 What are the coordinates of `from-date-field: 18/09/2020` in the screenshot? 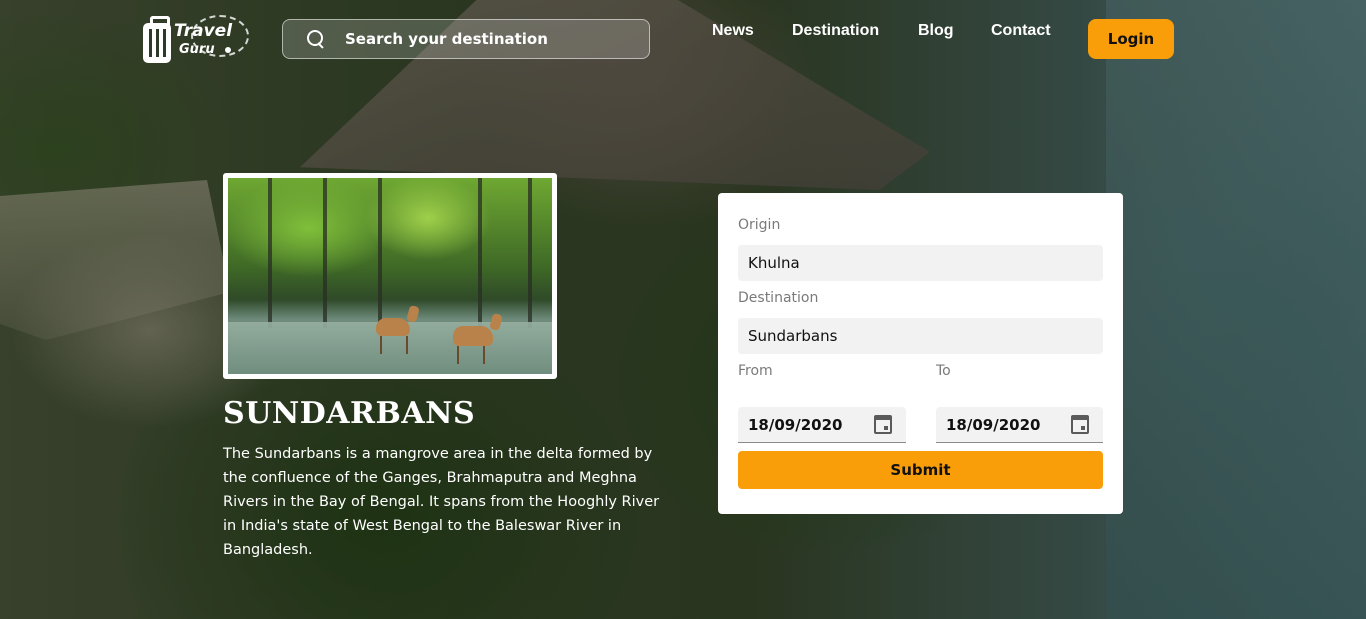 It's located at (822, 425).